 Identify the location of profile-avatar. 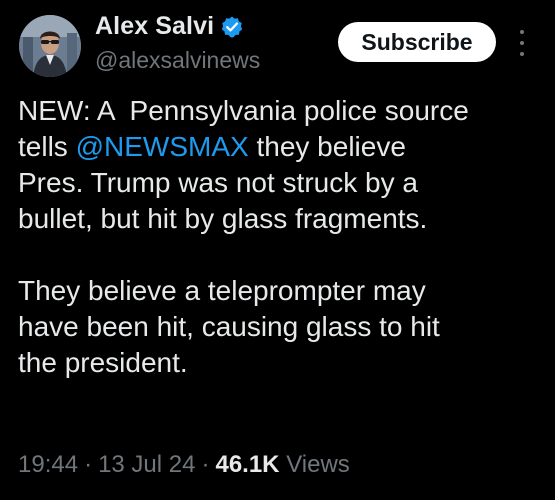
(50, 46).